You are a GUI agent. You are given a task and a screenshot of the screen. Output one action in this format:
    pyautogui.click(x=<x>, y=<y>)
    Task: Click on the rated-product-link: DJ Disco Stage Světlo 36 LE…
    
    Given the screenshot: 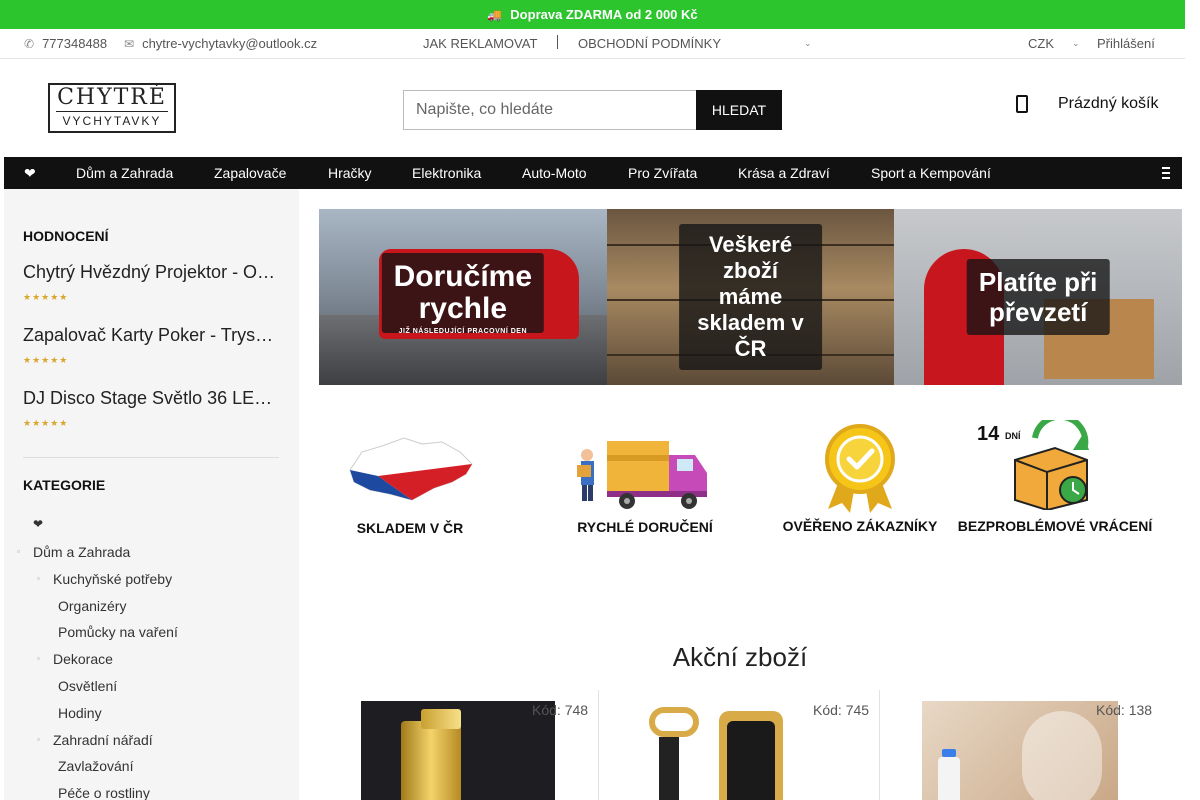 What is the action you would take?
    pyautogui.click(x=152, y=398)
    